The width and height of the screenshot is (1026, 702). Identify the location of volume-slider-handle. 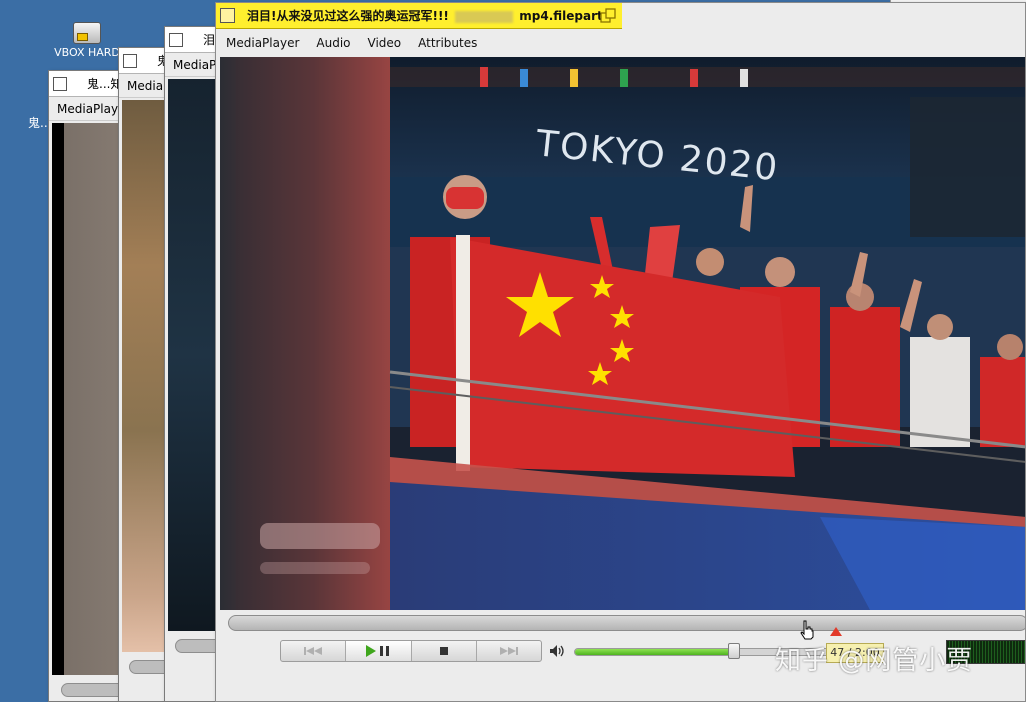
(733, 651).